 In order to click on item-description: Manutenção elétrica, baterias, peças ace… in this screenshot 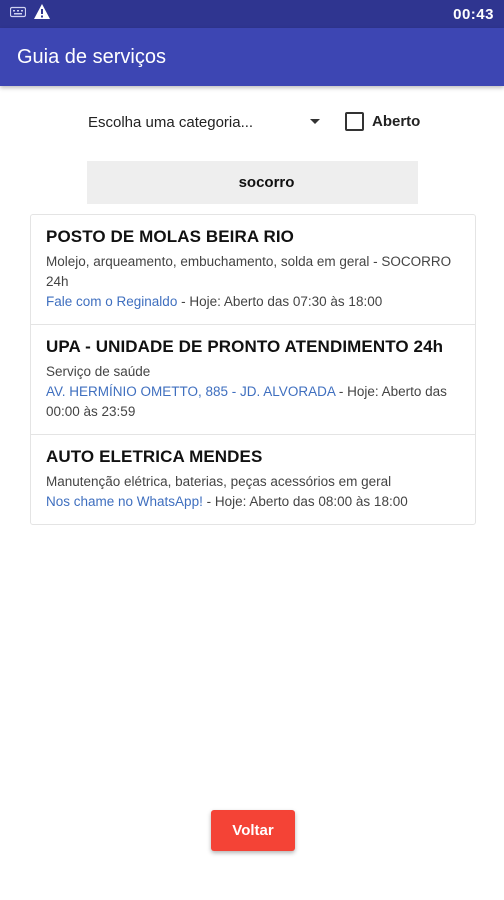, I will do `click(219, 481)`.